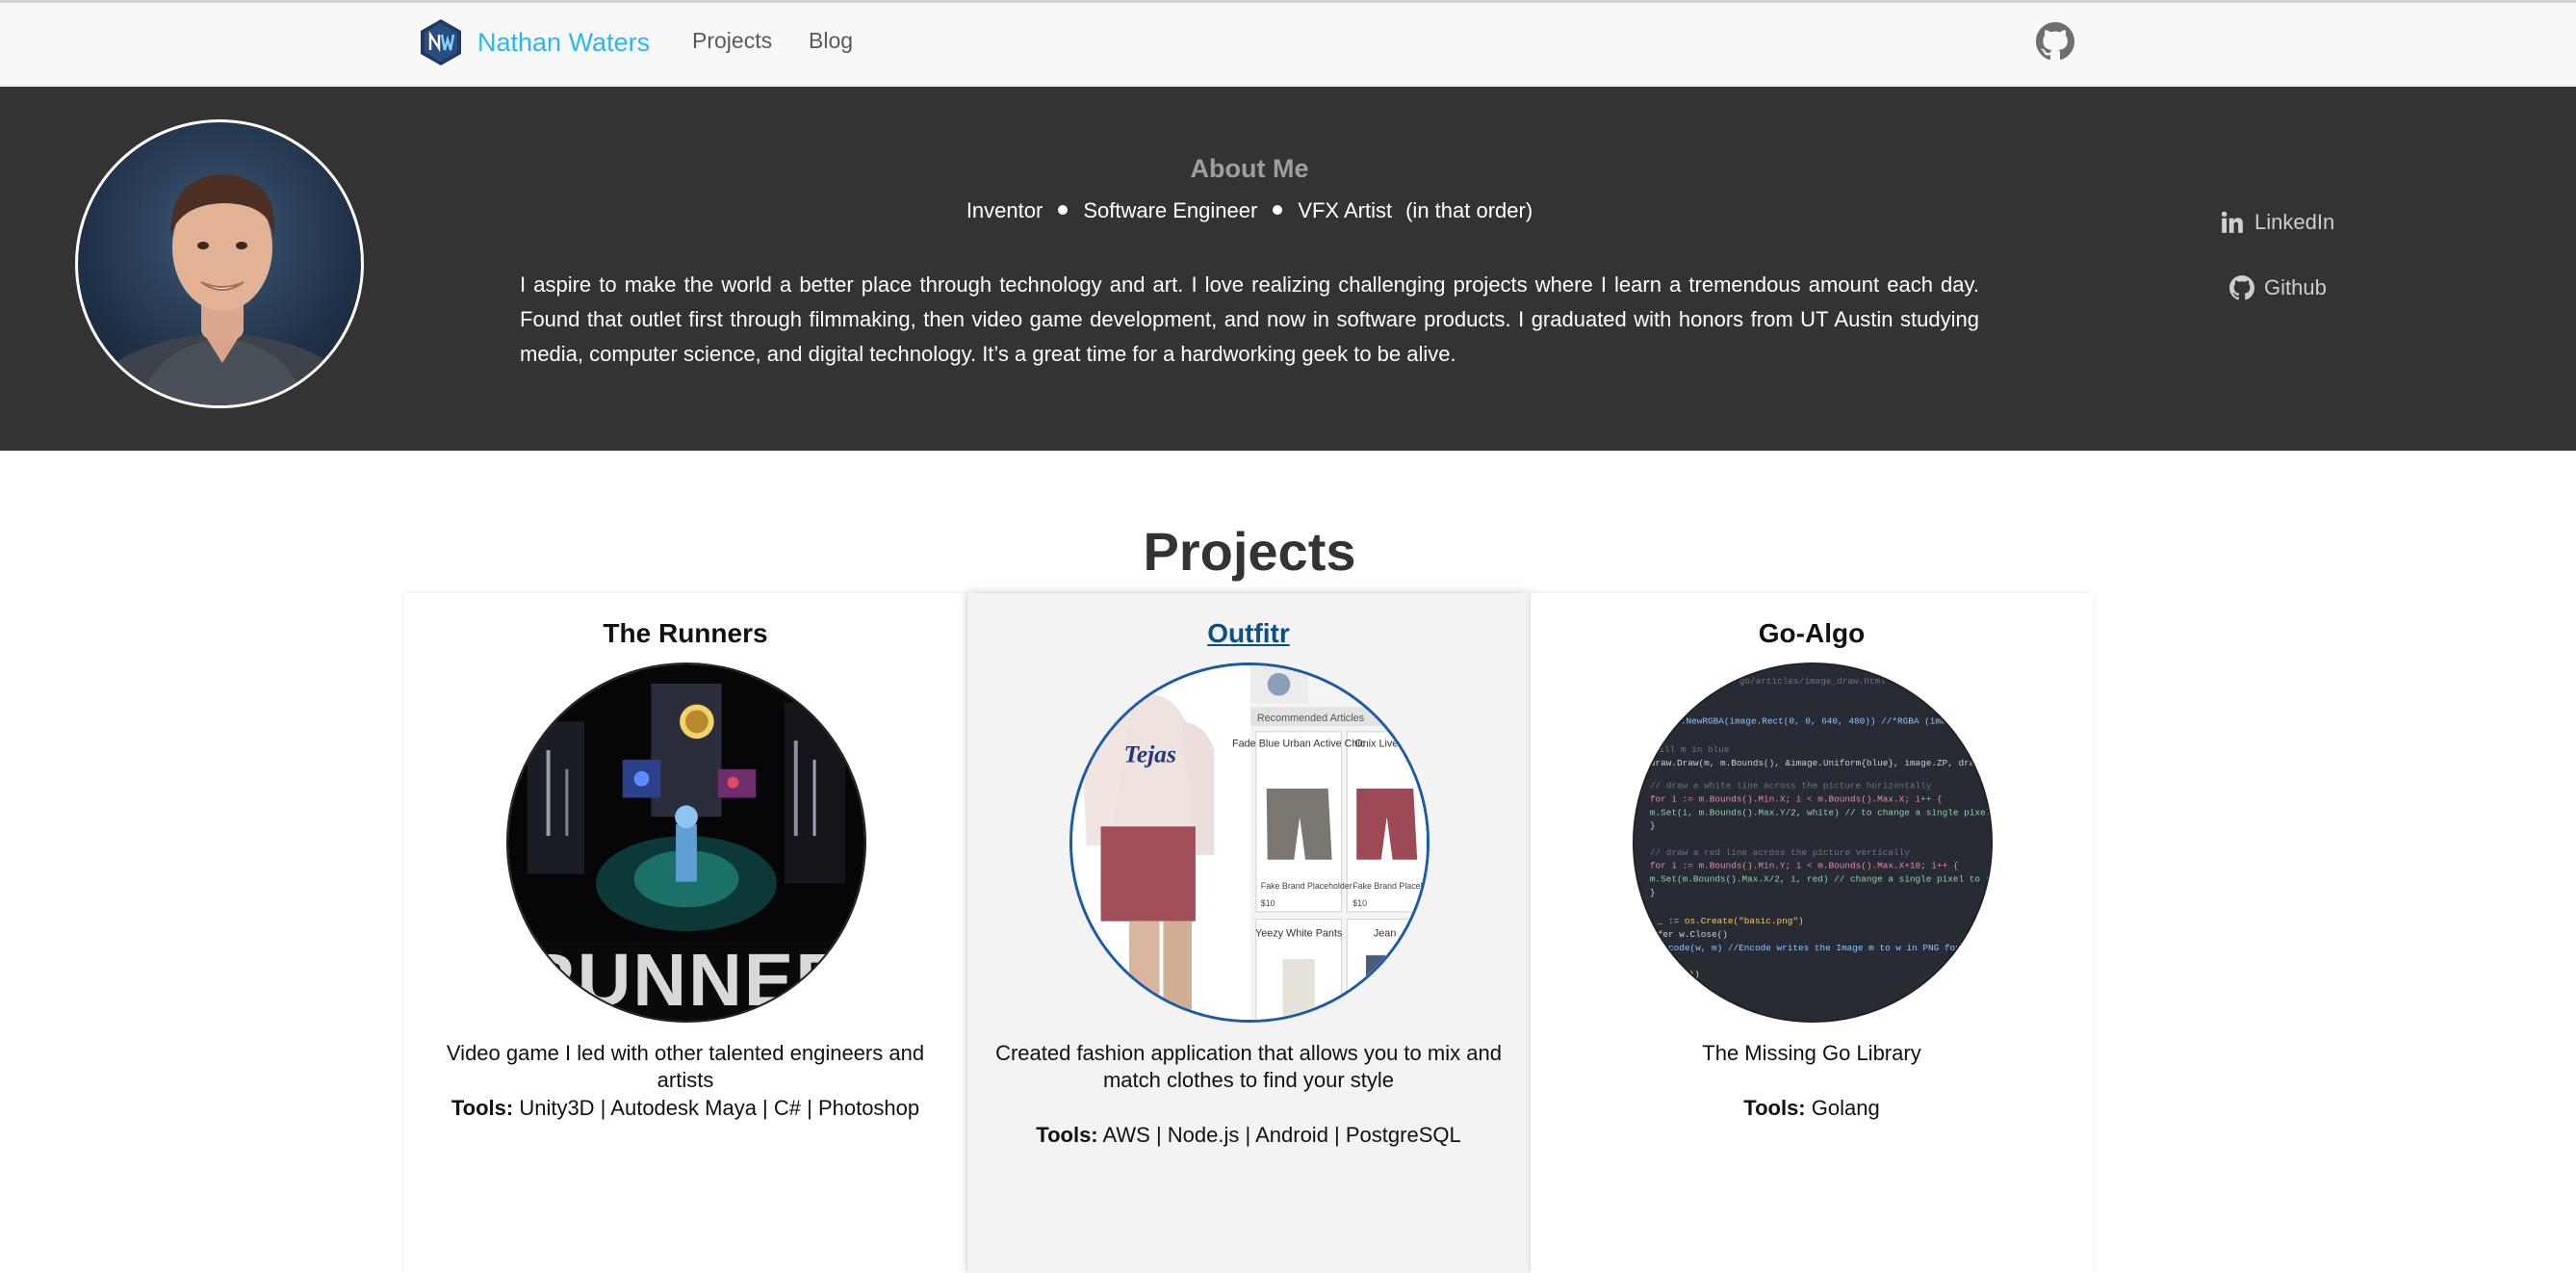 This screenshot has width=2576, height=1273. Describe the element at coordinates (686, 842) in the screenshot. I see `project-image-the-runners: RUNNER` at that location.